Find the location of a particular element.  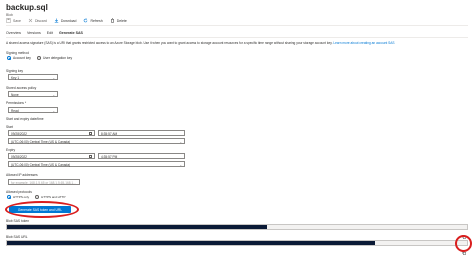

radio-https-and-http-label: HTTPS and HTTP is located at coordinates (53, 197).